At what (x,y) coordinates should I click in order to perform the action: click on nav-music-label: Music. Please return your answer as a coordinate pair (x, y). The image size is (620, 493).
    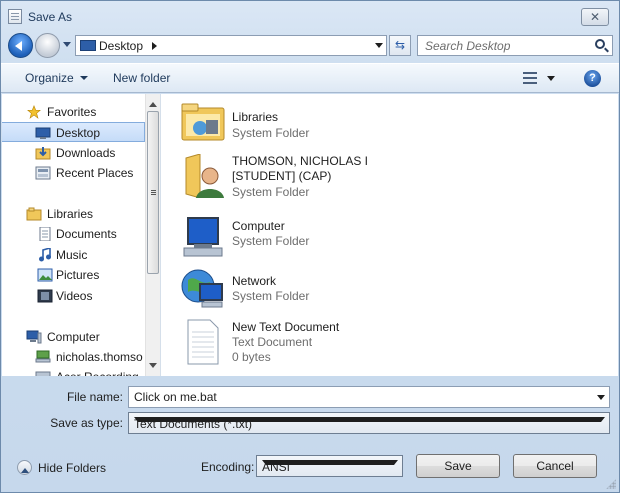
    Looking at the image, I should click on (72, 255).